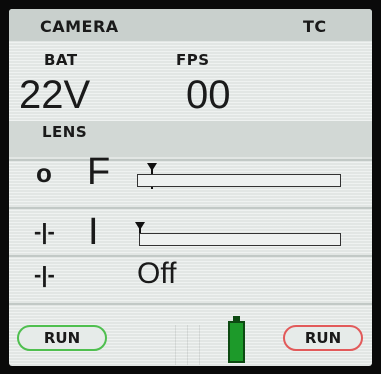 This screenshot has height=374, width=381. I want to click on bat-label: BAT, so click(61, 60).